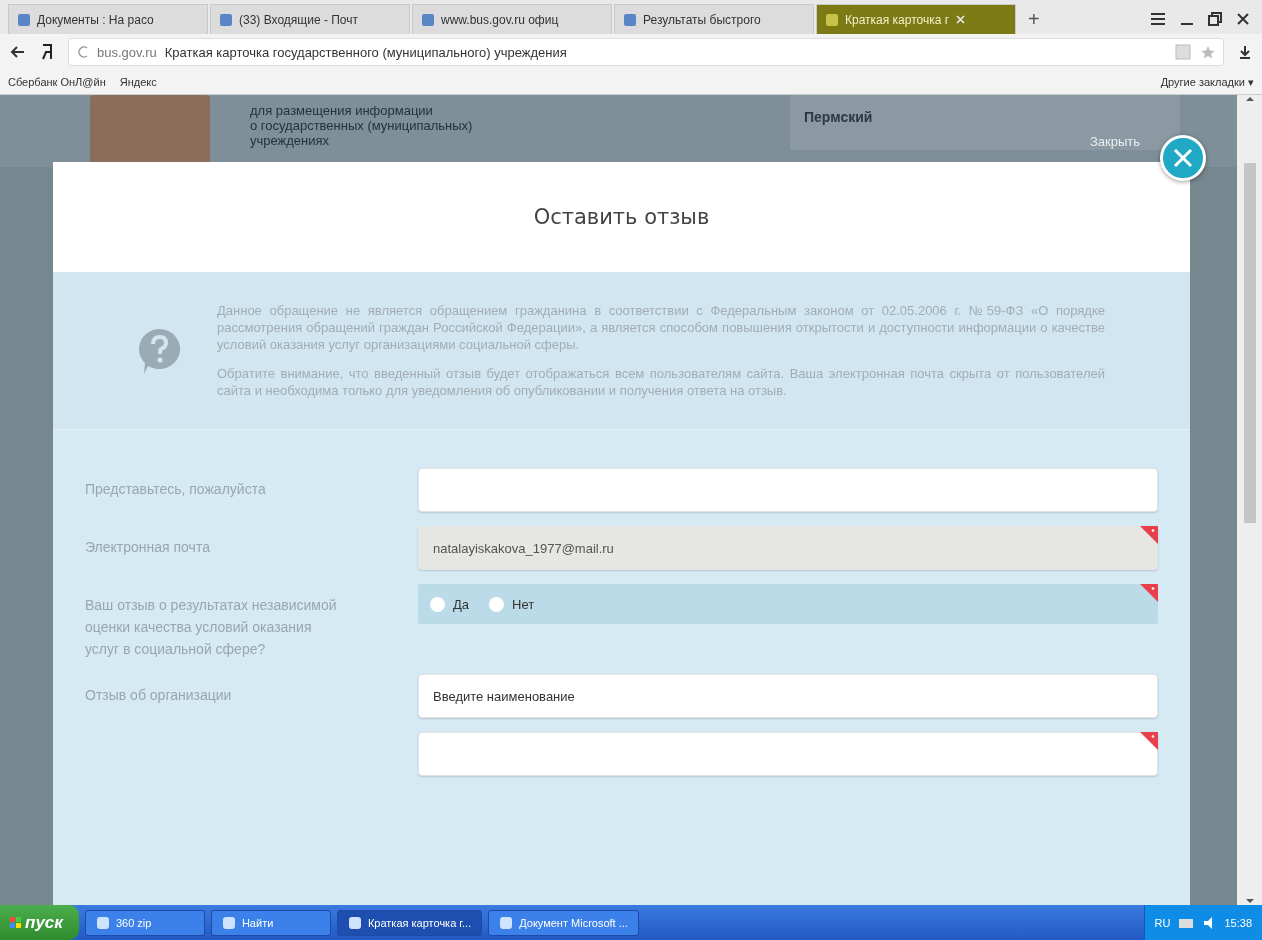  I want to click on windows-logo-icon, so click(15, 922).